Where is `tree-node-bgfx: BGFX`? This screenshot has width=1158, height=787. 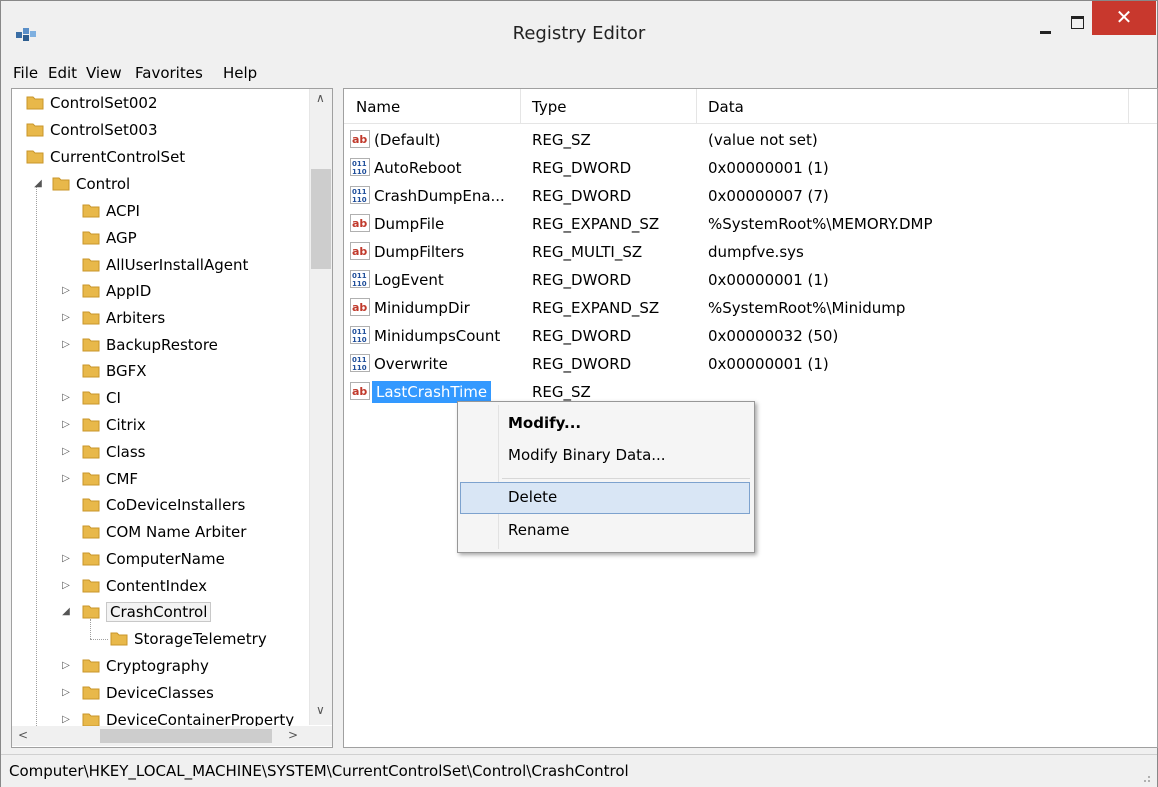 tree-node-bgfx: BGFX is located at coordinates (114, 371).